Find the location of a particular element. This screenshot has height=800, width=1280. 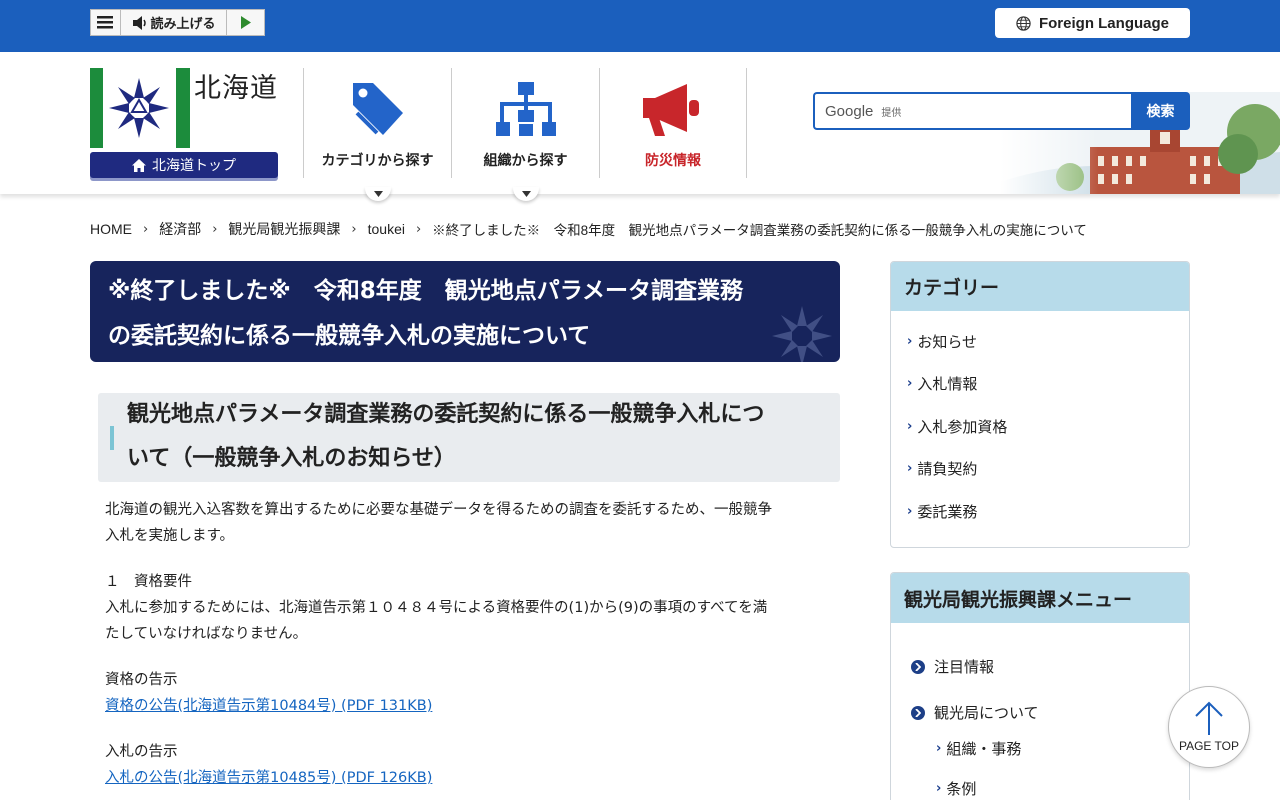

page-top-button: PAGE TOP is located at coordinates (1209, 727).